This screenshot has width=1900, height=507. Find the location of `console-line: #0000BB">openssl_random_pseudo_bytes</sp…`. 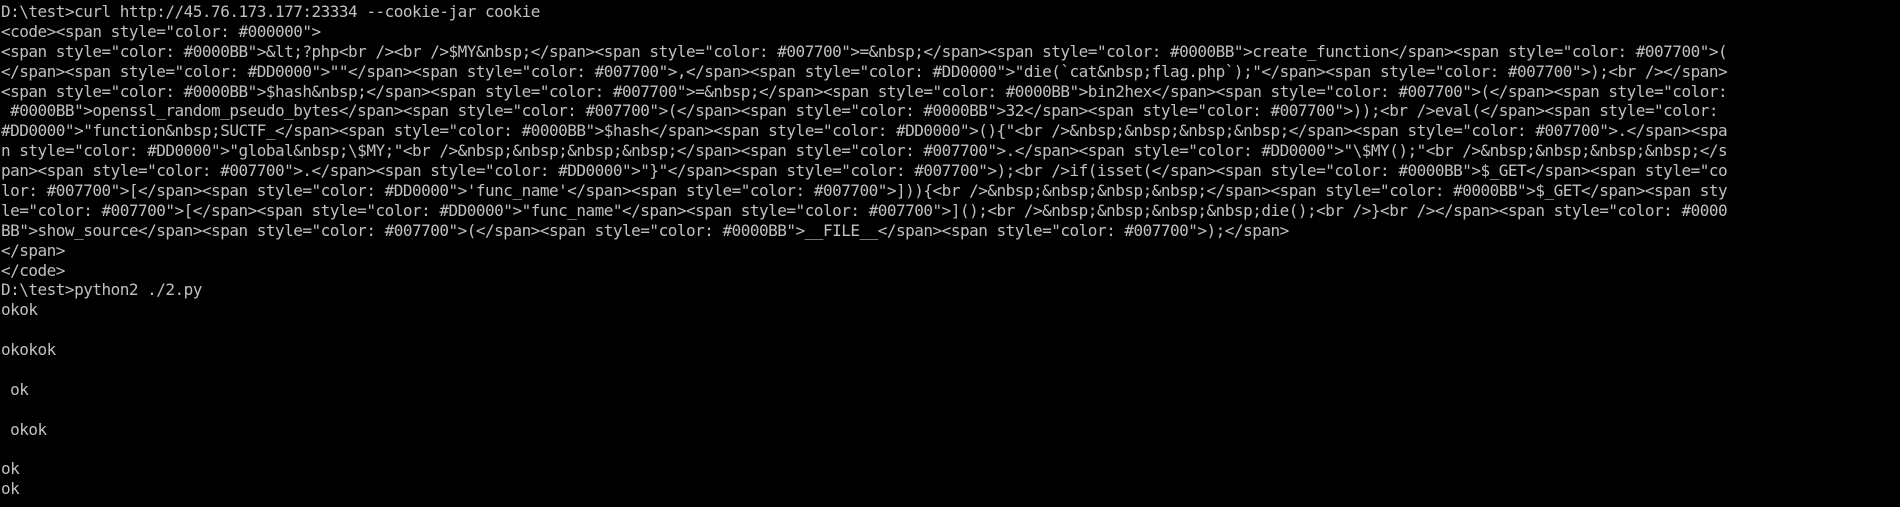

console-line: #0000BB">openssl_random_pseudo_bytes</sp… is located at coordinates (859, 111).